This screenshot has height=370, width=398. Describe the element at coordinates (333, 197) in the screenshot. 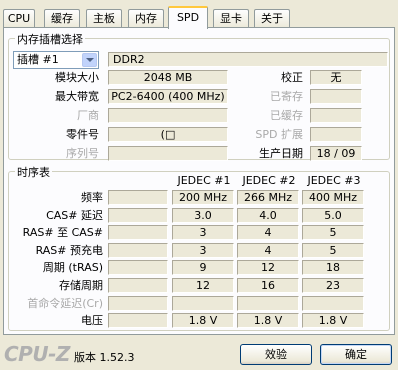

I see `timing-value-cell: 400 MHz` at that location.